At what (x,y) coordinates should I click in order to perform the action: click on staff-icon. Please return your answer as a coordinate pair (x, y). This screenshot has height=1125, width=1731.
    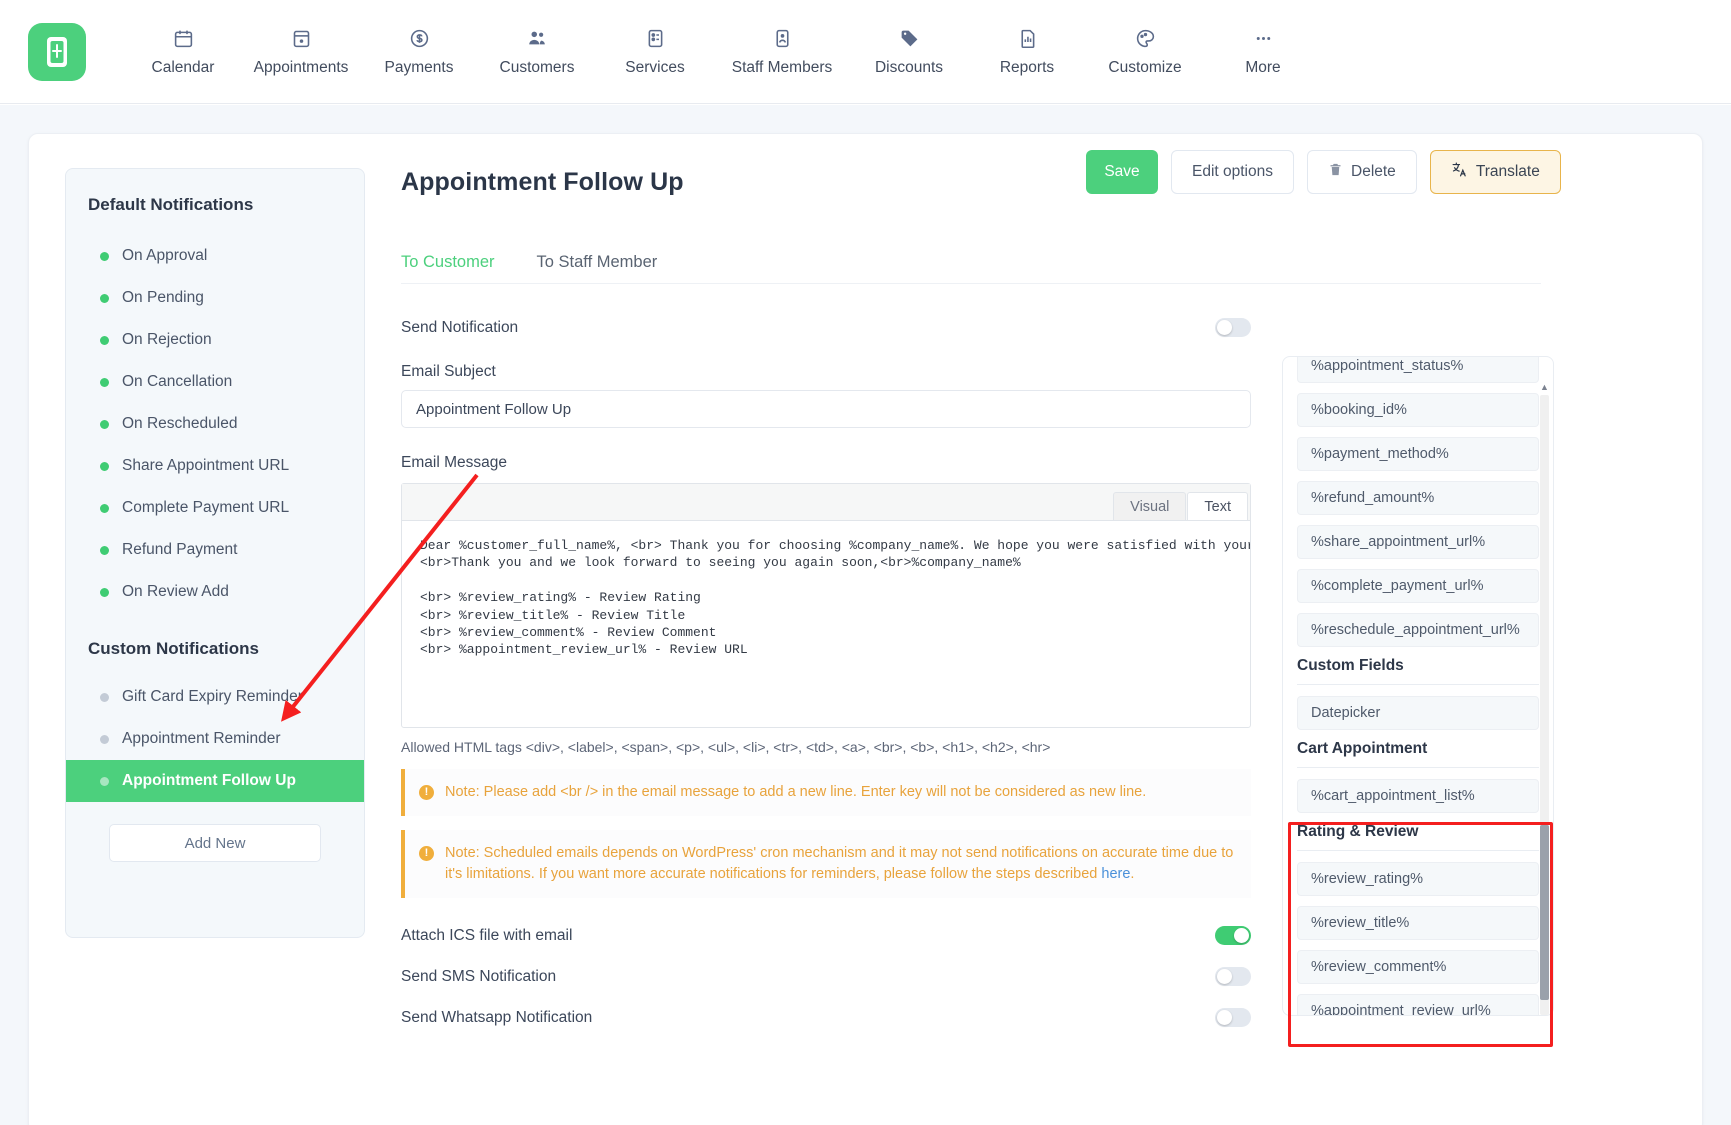
    Looking at the image, I should click on (782, 38).